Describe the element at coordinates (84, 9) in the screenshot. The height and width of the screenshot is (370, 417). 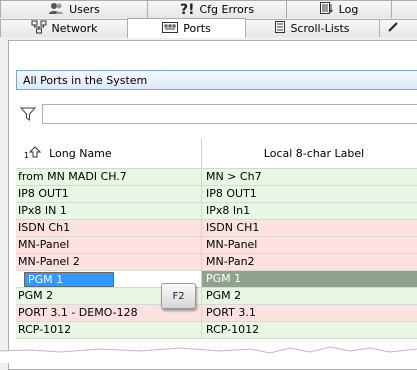
I see `tab-users-label: Users` at that location.